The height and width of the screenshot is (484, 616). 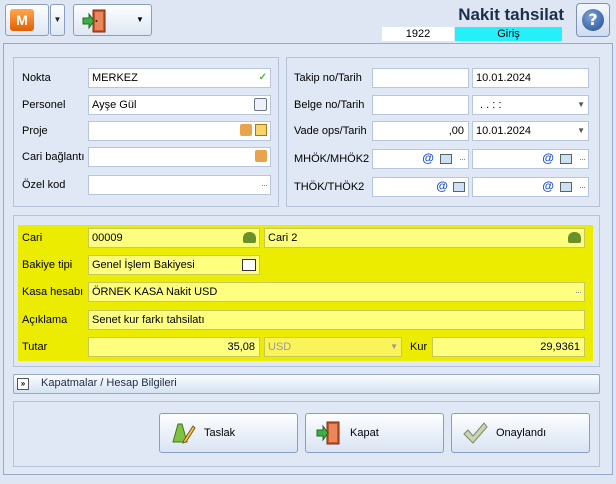 I want to click on taslak-label: Taslak, so click(x=220, y=433).